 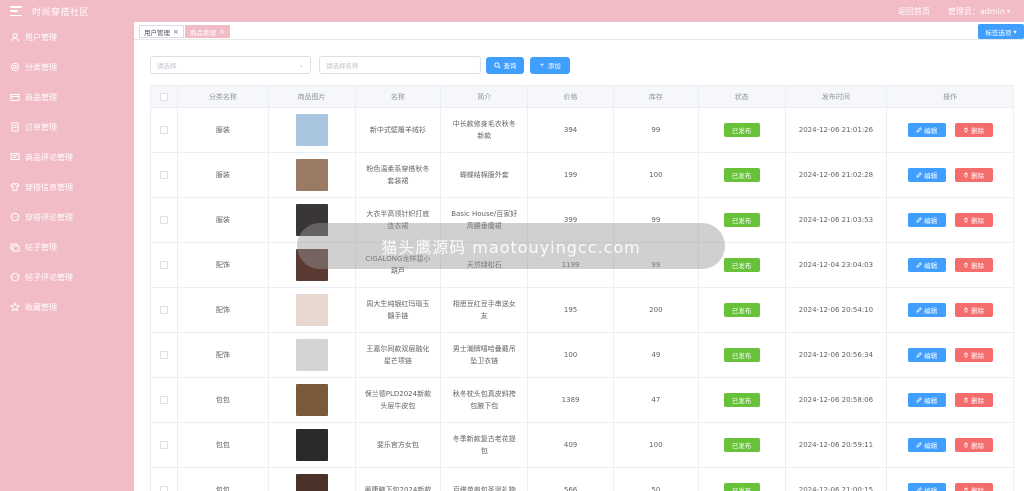 What do you see at coordinates (966, 489) in the screenshot?
I see `trash-icon` at bounding box center [966, 489].